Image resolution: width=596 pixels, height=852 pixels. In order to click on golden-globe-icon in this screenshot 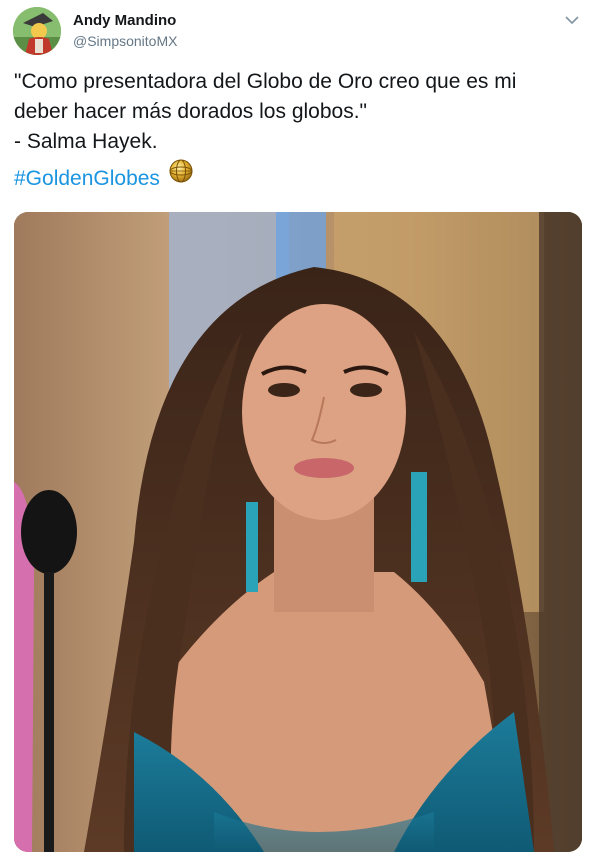, I will do `click(181, 171)`.